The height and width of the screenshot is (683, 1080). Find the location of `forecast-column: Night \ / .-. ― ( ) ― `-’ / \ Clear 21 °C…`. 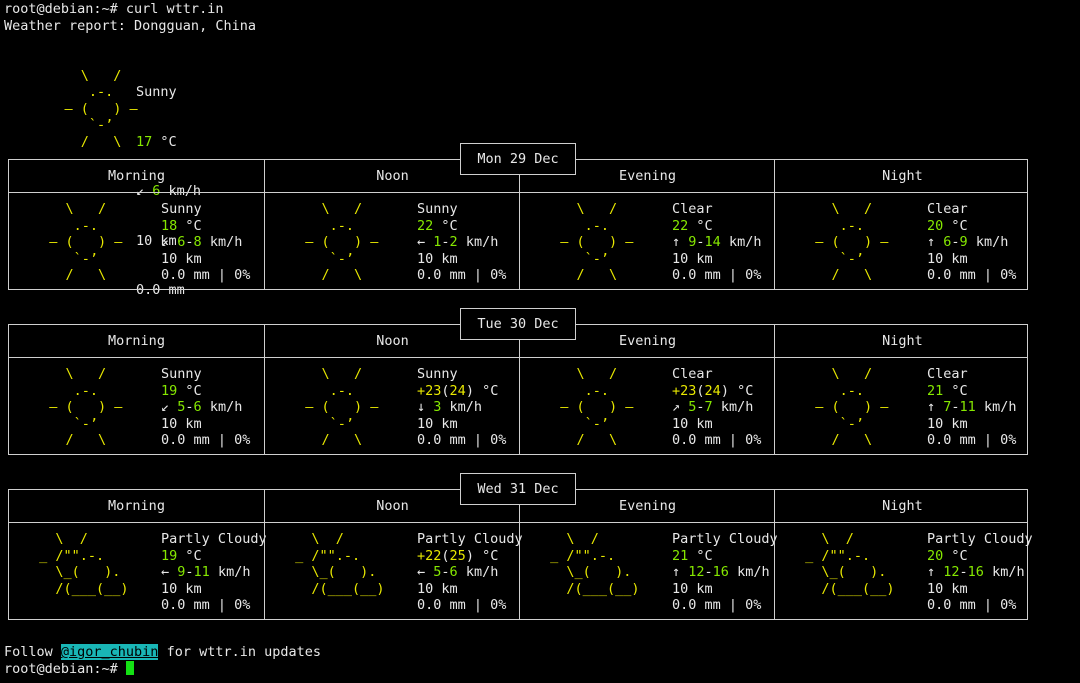

forecast-column: Night \ / .-. ― ( ) ― `-’ / \ Clear 21 °C… is located at coordinates (902, 389).